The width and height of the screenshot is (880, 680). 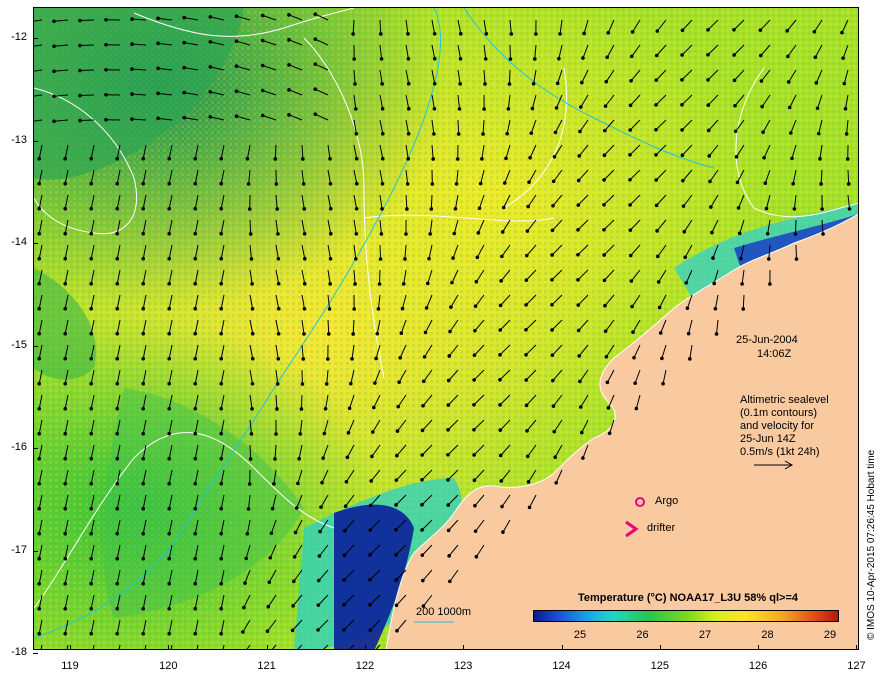 What do you see at coordinates (779, 413) in the screenshot?
I see `sealevel-note-line-2: (0.1m contours)` at bounding box center [779, 413].